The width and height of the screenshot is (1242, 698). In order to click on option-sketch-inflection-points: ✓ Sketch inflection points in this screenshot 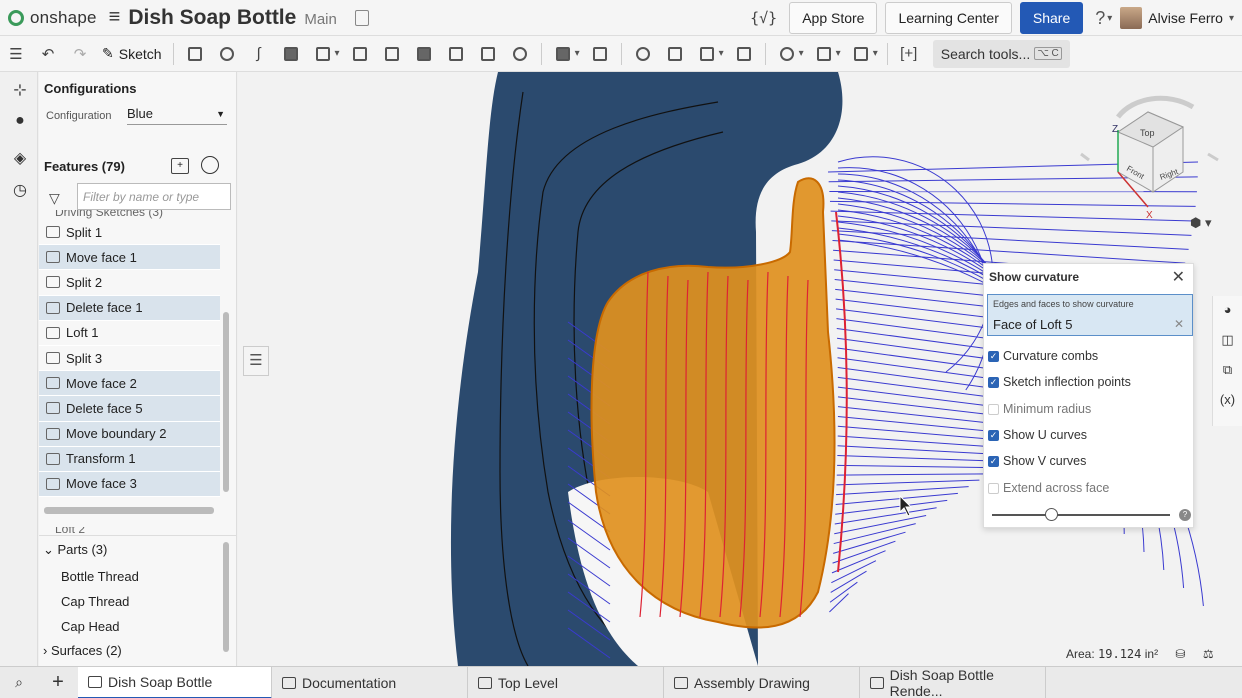, I will do `click(1059, 382)`.